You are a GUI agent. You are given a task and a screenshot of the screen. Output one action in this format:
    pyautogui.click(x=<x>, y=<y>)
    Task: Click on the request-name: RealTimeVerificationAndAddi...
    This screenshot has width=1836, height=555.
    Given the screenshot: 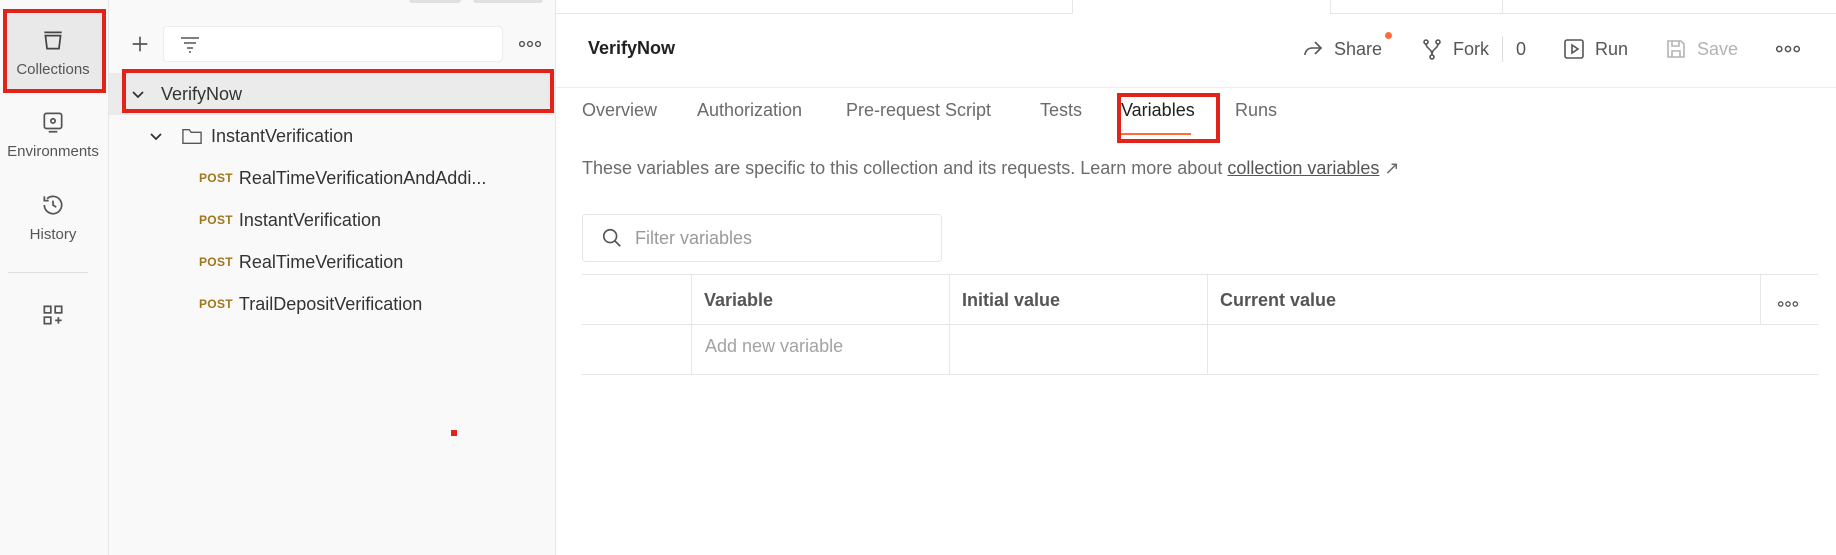 What is the action you would take?
    pyautogui.click(x=362, y=177)
    